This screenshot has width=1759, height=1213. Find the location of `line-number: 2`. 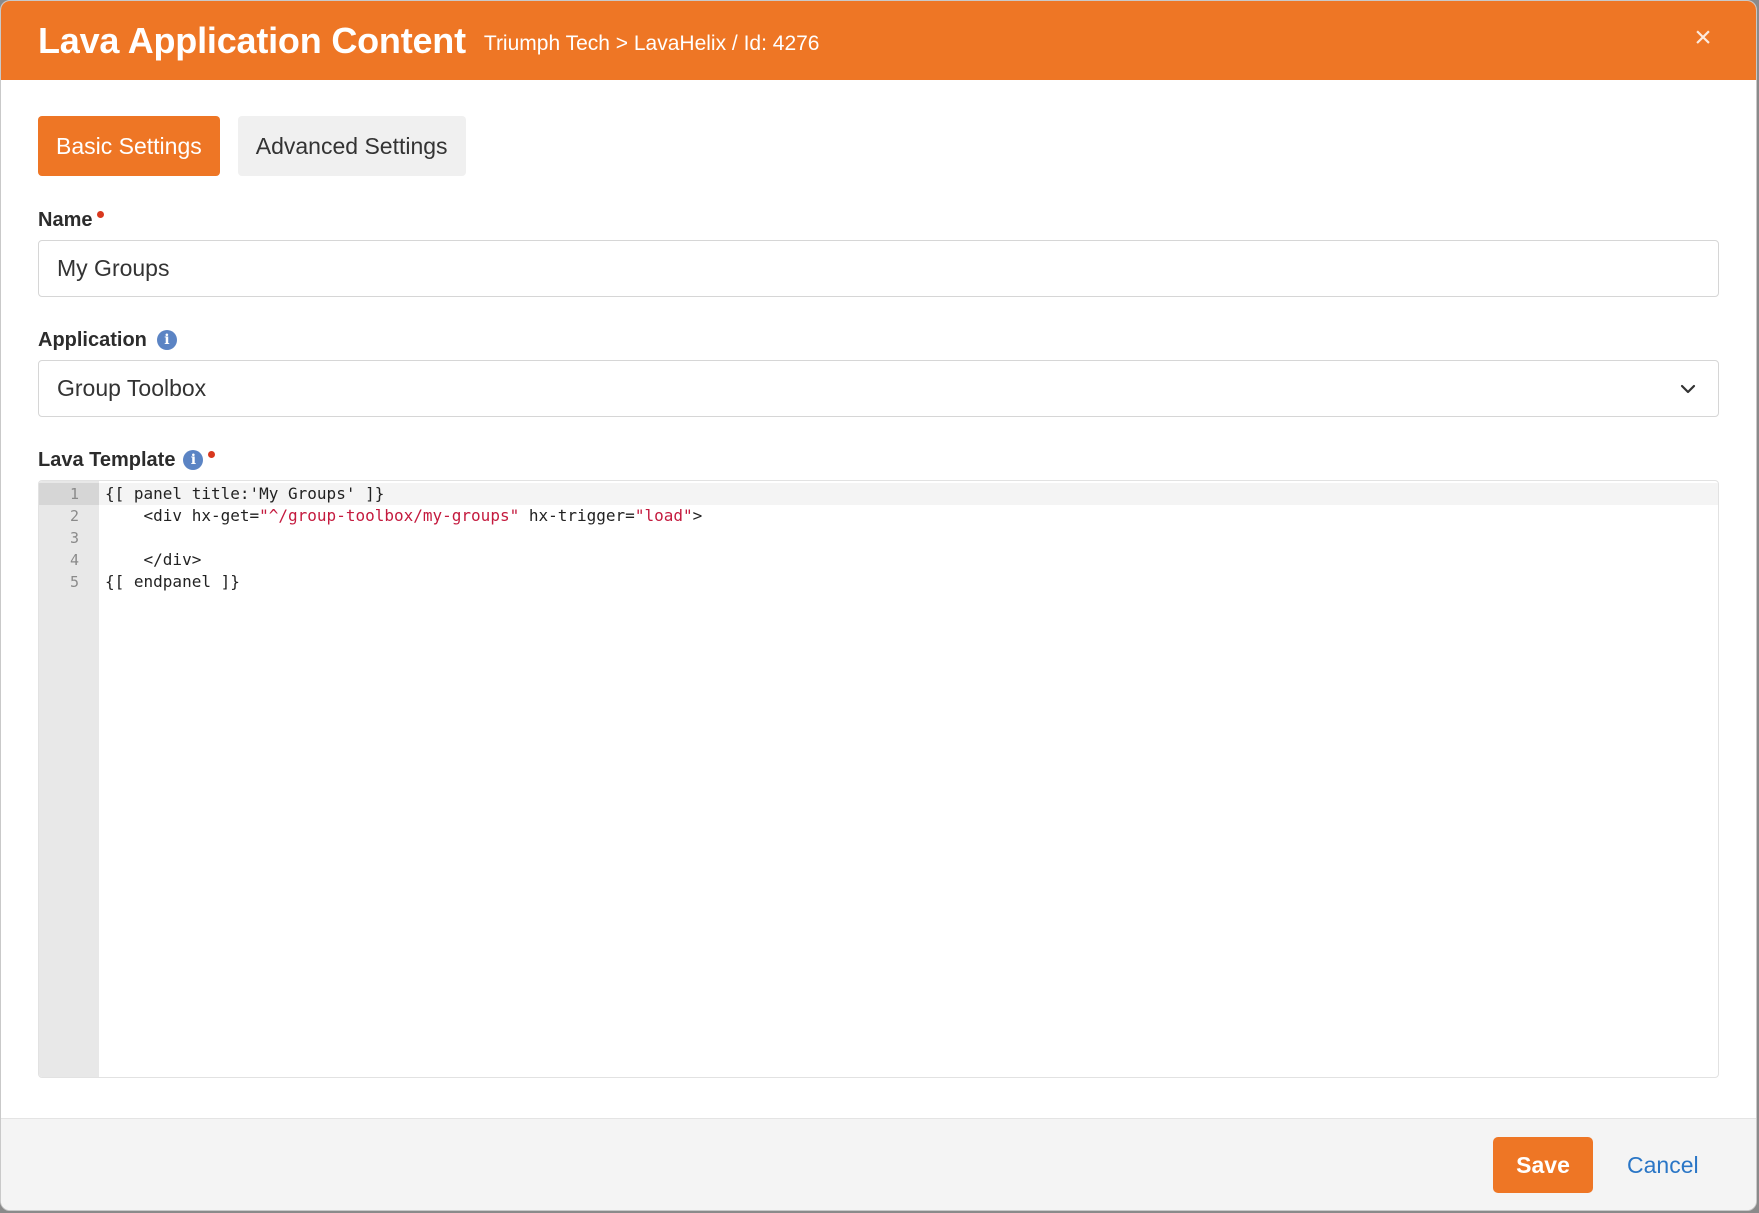

line-number: 2 is located at coordinates (74, 516).